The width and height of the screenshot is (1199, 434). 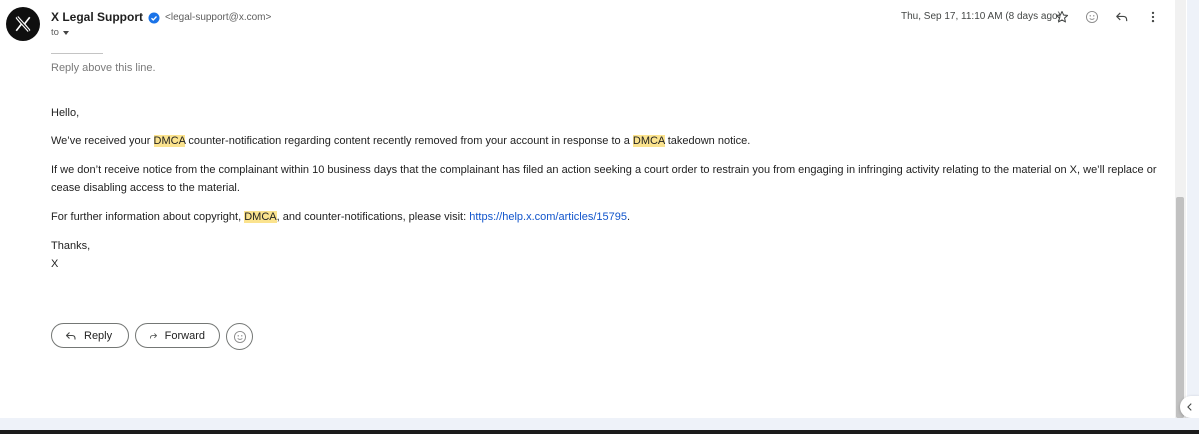 I want to click on side-panel-toggle-button, so click(x=1189, y=407).